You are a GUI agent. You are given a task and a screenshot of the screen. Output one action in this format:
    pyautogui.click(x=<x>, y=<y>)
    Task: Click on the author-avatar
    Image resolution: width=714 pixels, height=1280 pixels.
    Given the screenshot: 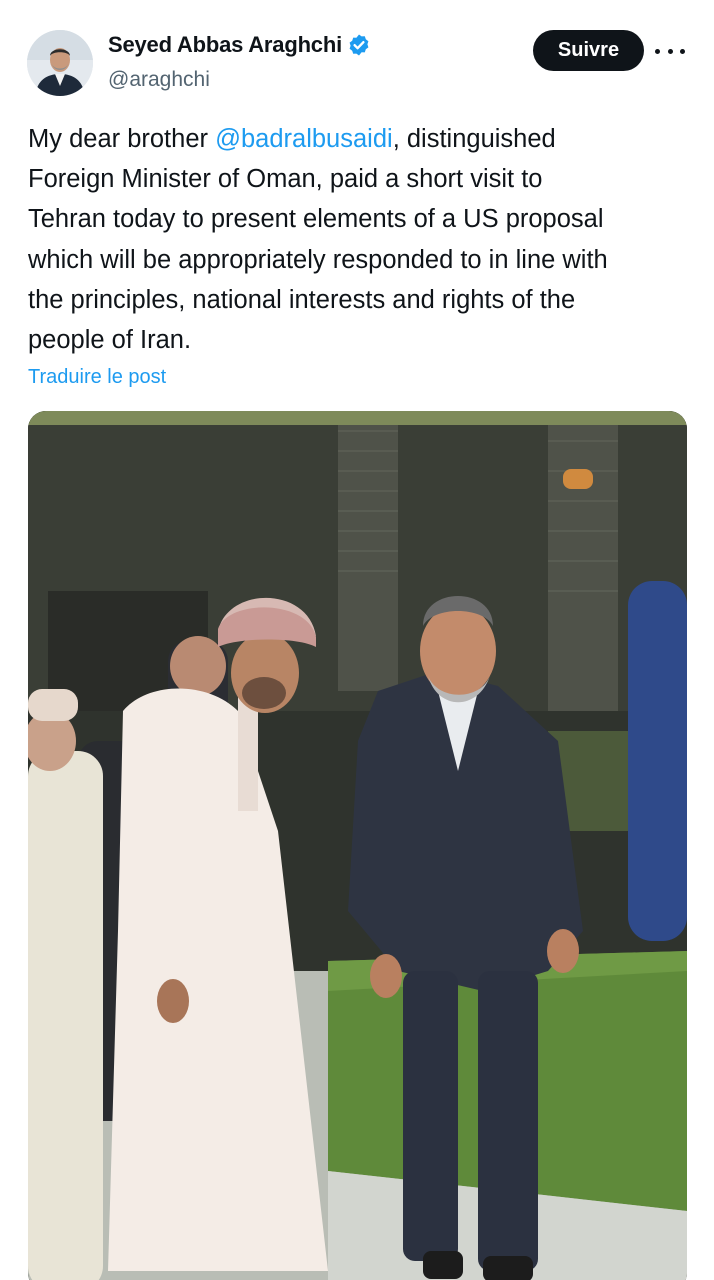 What is the action you would take?
    pyautogui.click(x=60, y=63)
    